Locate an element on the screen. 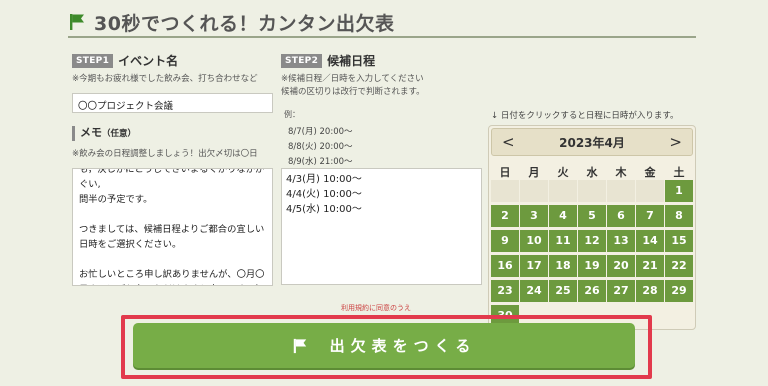 This screenshot has width=768, height=386. calendar-header: < 2023年4月 > is located at coordinates (592, 142).